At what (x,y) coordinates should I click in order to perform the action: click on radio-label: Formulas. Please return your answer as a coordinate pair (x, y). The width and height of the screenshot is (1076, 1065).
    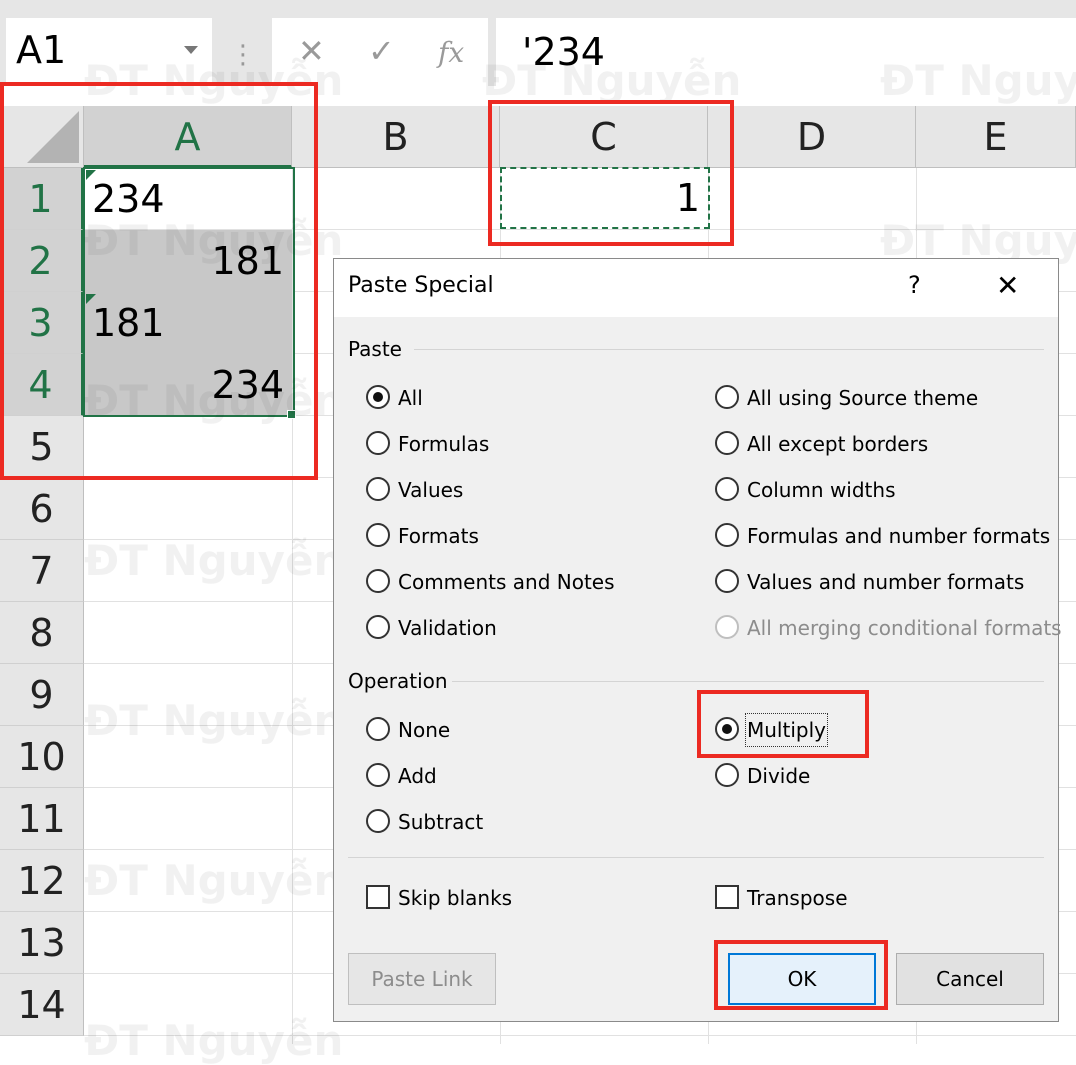
    Looking at the image, I should click on (444, 444).